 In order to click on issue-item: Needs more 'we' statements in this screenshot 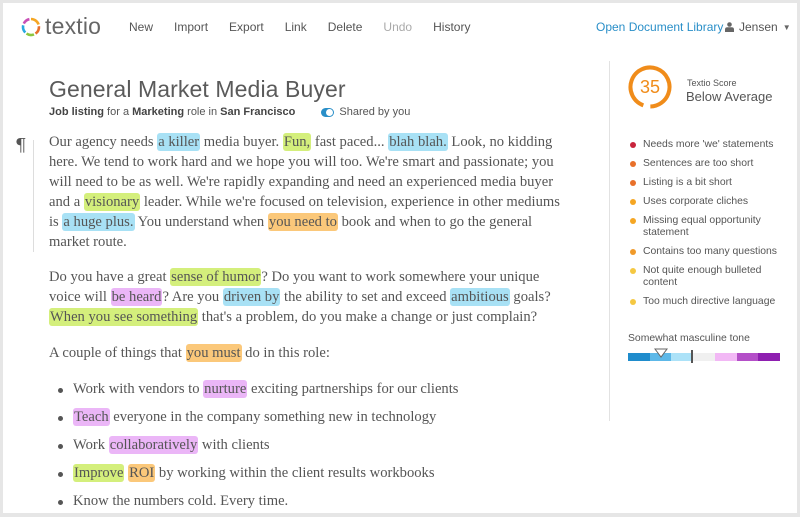, I will do `click(712, 145)`.